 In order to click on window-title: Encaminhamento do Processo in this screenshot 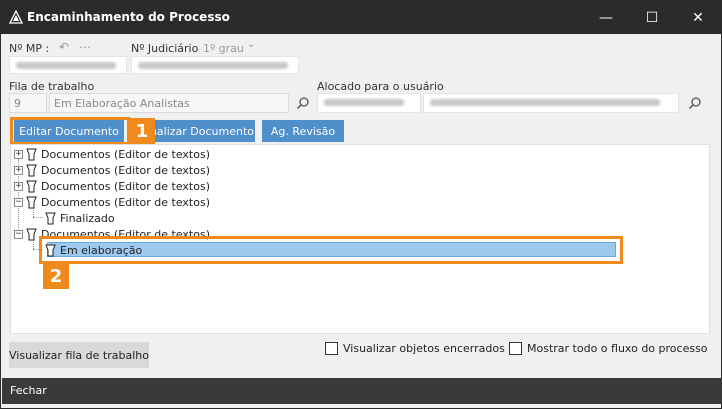, I will do `click(128, 17)`.